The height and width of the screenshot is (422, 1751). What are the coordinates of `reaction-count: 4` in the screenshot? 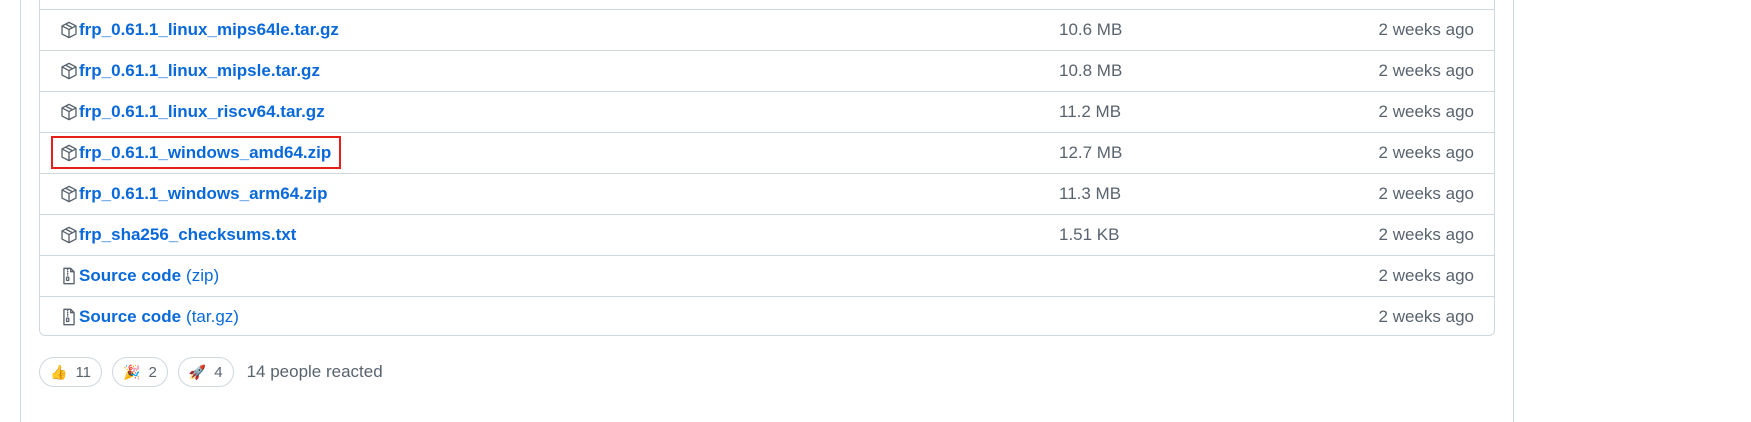 It's located at (218, 372).